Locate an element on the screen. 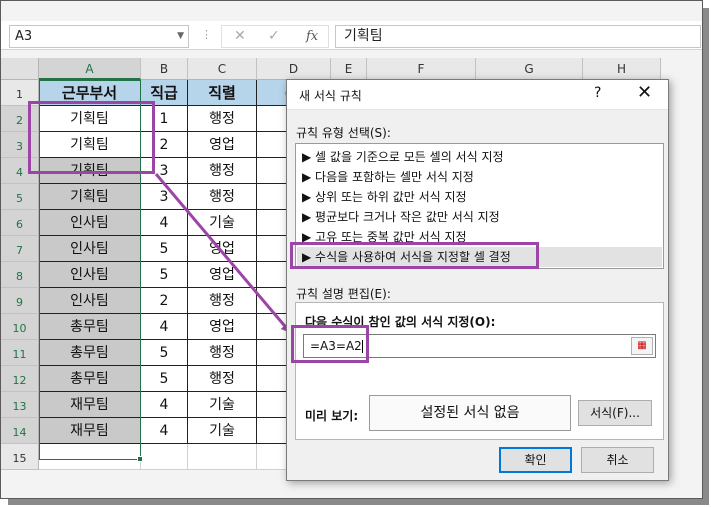 Image resolution: width=711 pixels, height=508 pixels. cell-a13: 재무팀 is located at coordinates (90, 405).